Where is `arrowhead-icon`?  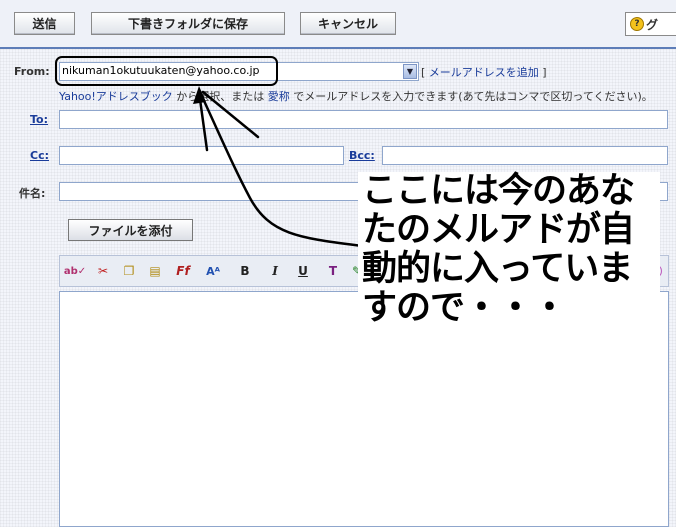
arrowhead-icon is located at coordinates (199, 95).